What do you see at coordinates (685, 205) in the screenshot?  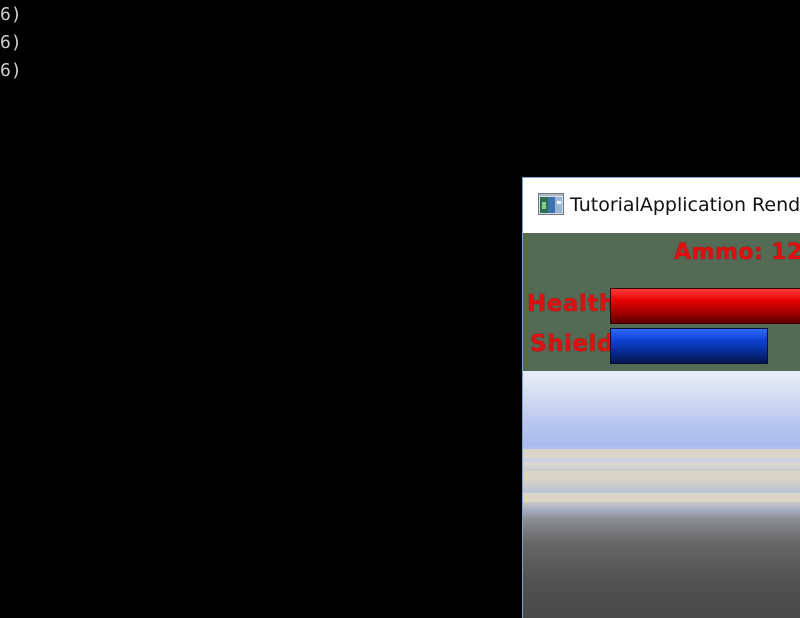 I see `window-title: TutorialApplication Rend` at bounding box center [685, 205].